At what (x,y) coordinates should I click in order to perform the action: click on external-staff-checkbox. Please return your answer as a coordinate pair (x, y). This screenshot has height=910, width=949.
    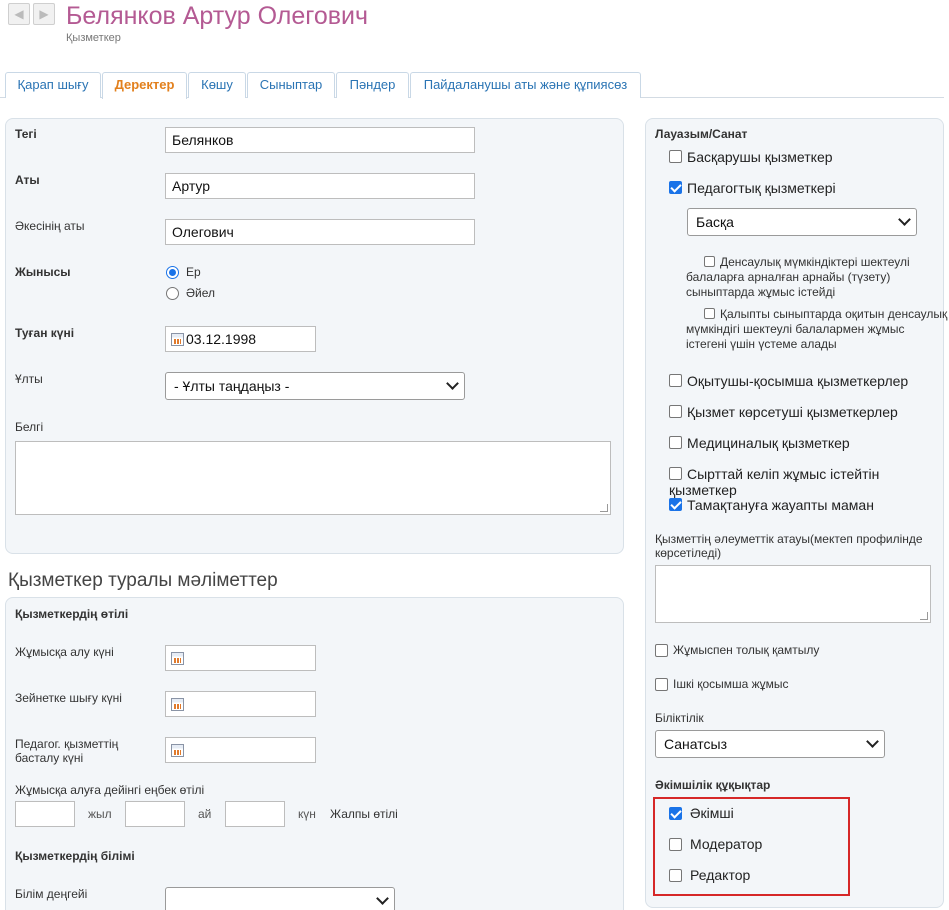
    Looking at the image, I should click on (675, 473).